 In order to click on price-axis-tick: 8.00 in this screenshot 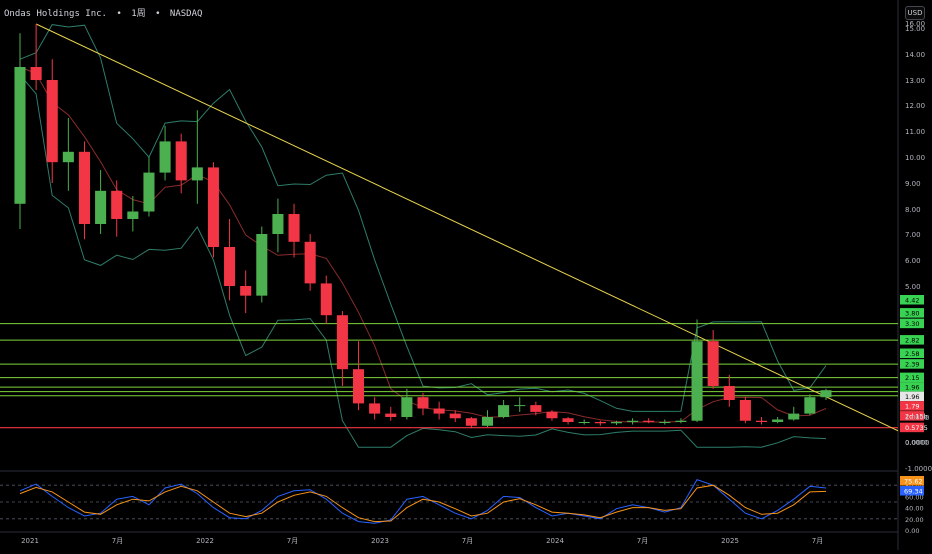, I will do `click(913, 210)`.